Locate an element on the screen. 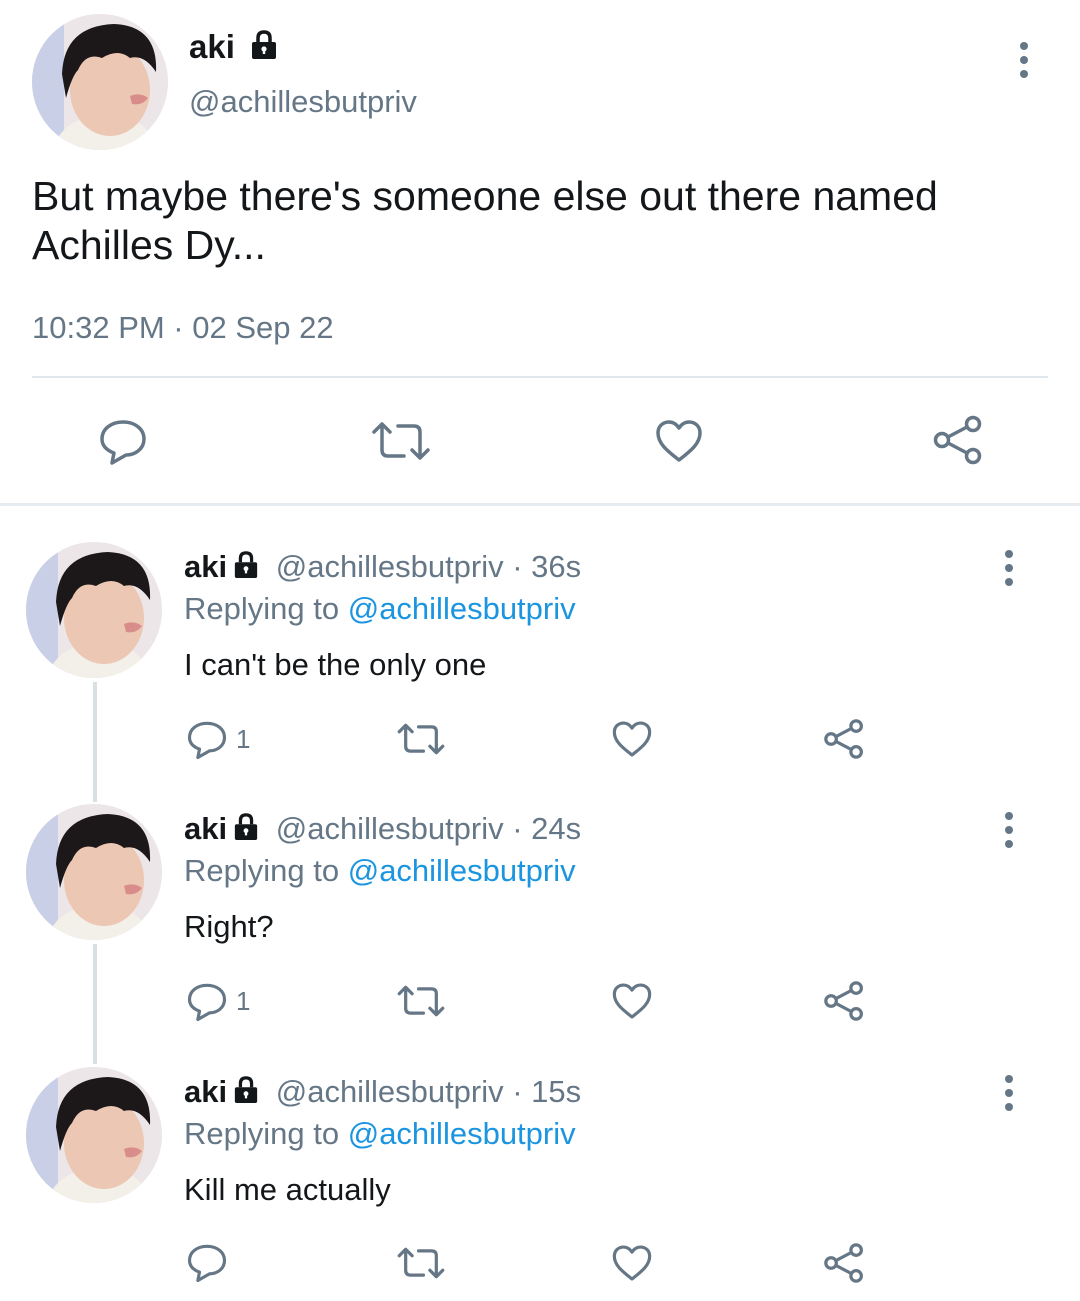  handle-time: @achillesbutpriv · 36s is located at coordinates (428, 566).